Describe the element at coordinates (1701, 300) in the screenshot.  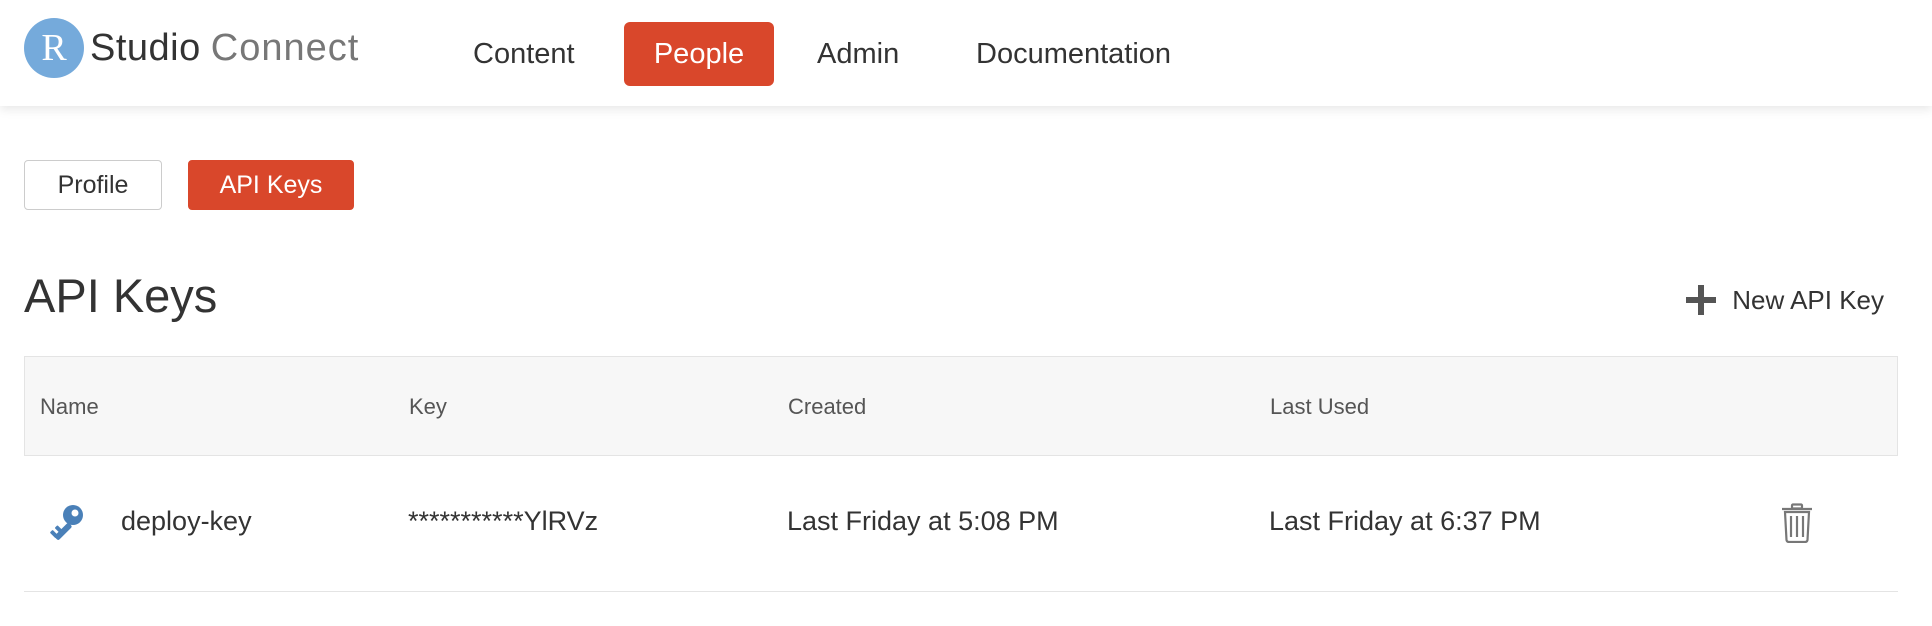
I see `plus-icon` at that location.